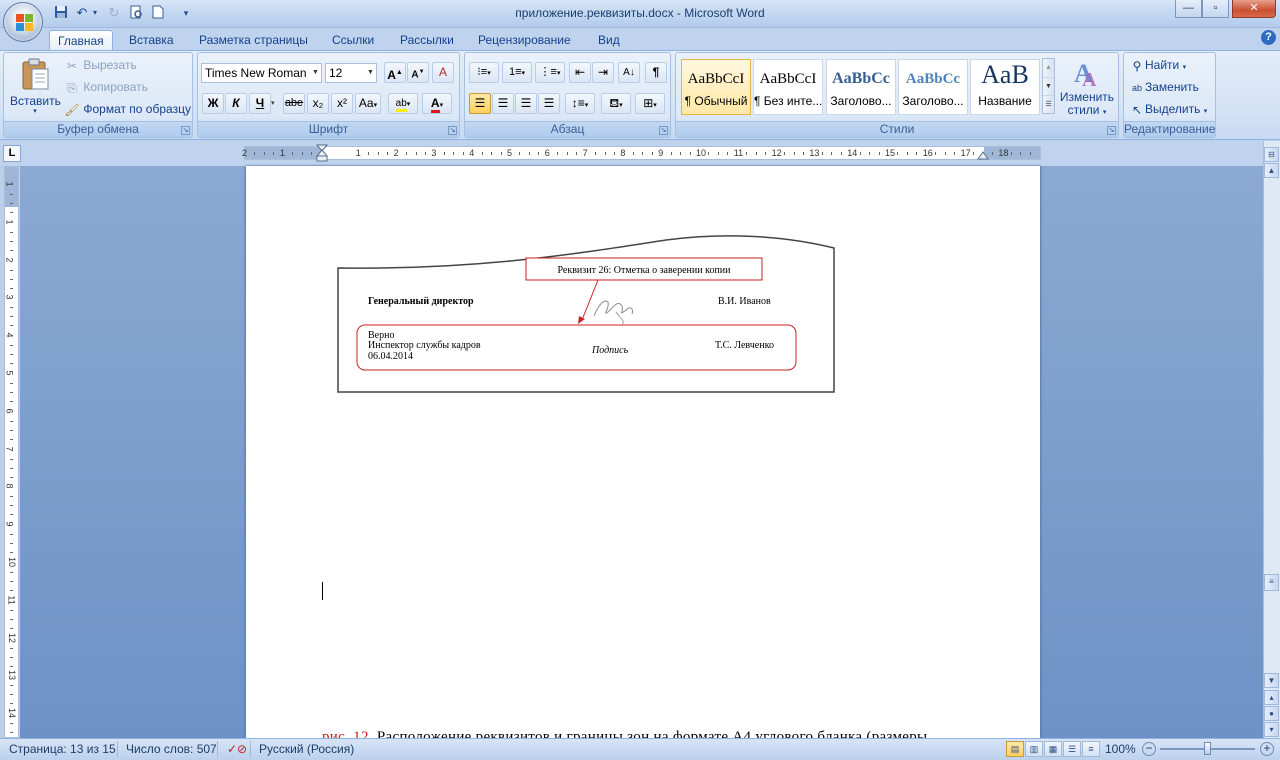 Image resolution: width=1280 pixels, height=760 pixels. What do you see at coordinates (580, 72) in the screenshot?
I see `decrease-indent-button: ⇤` at bounding box center [580, 72].